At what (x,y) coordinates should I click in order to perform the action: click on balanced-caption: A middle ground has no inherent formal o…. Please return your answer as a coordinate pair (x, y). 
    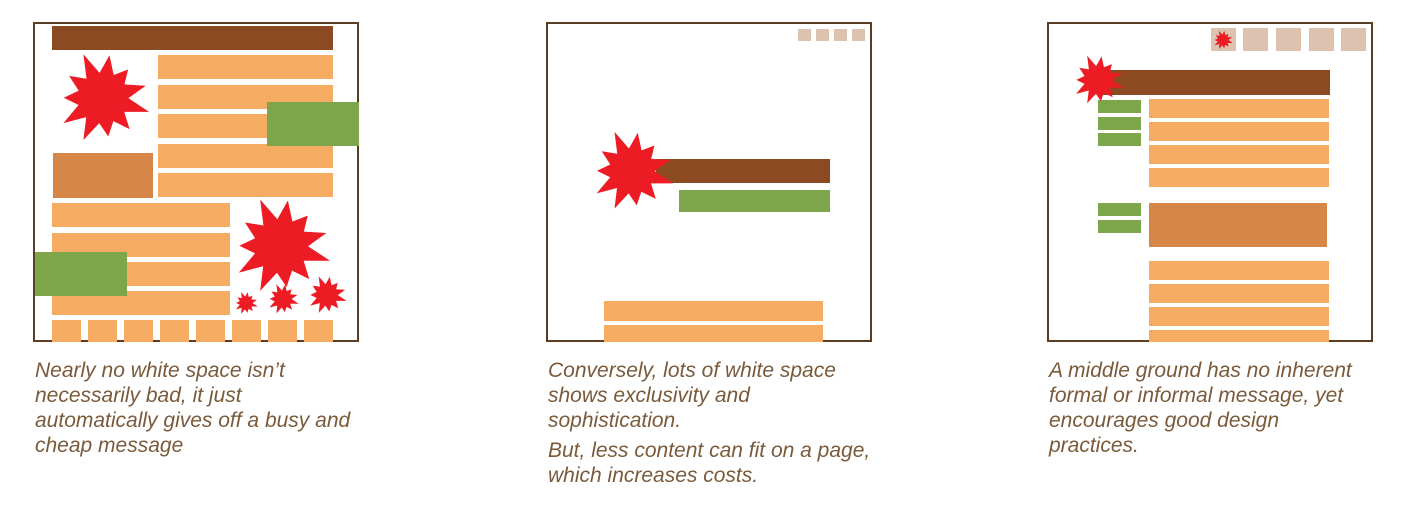
    Looking at the image, I should click on (1200, 408).